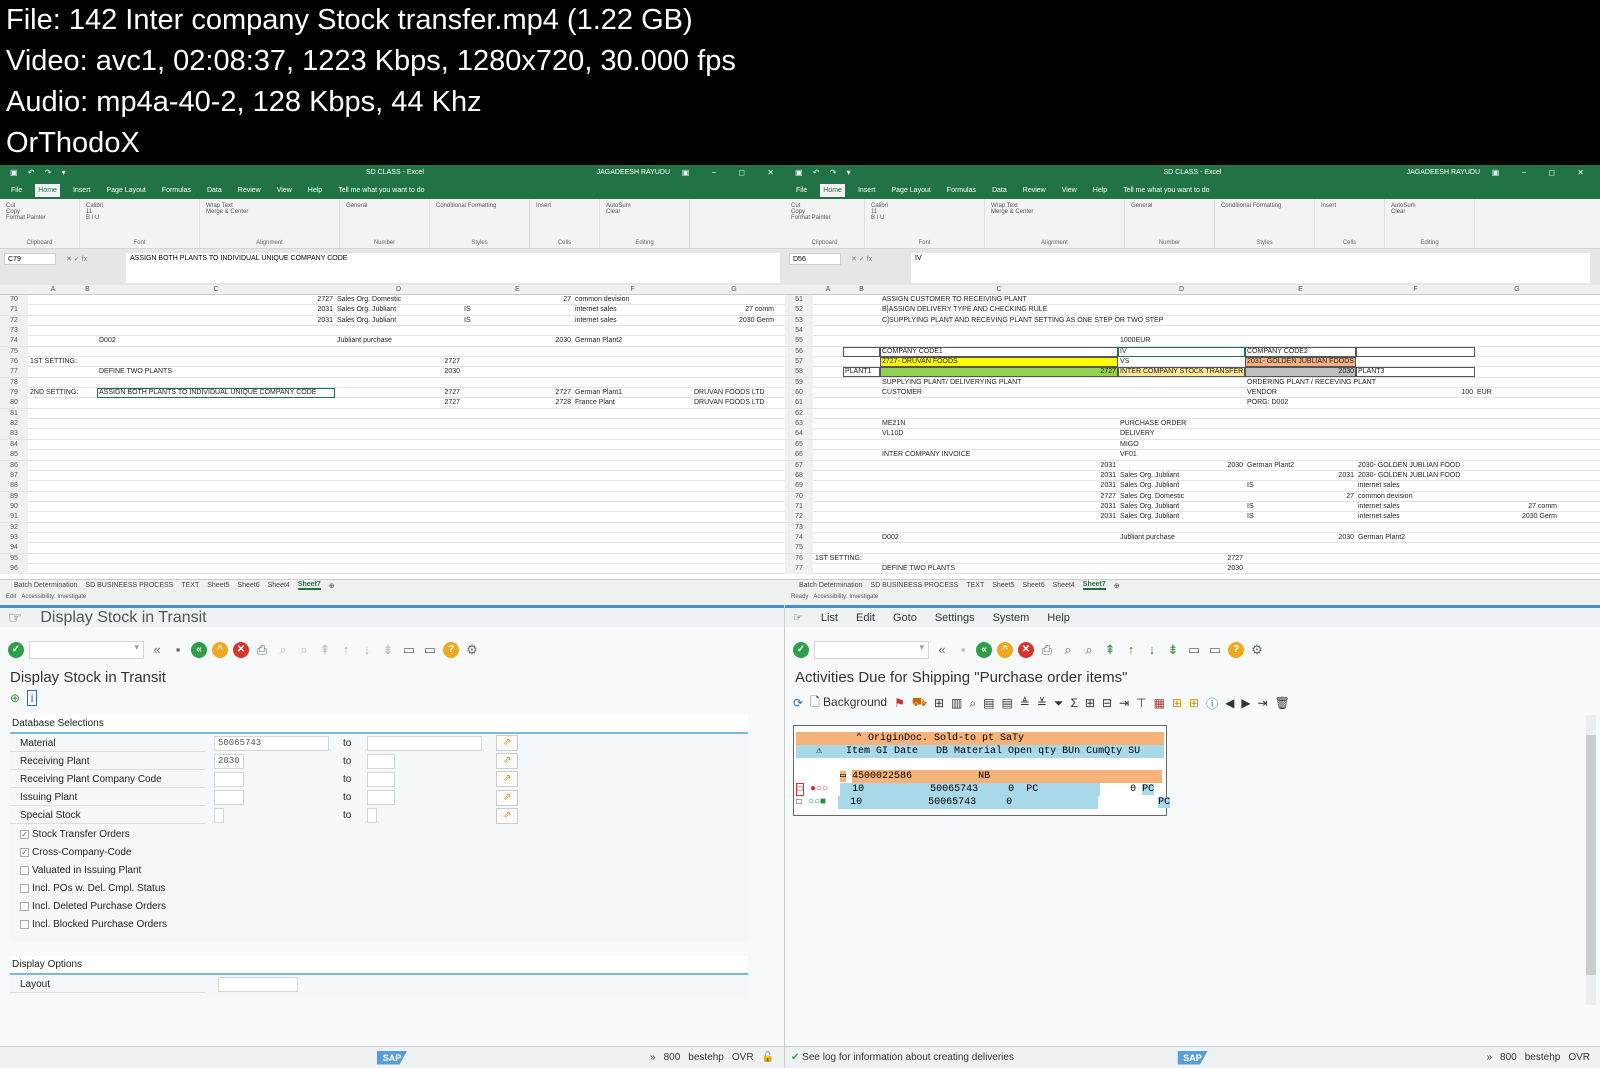 Image resolution: width=1600 pixels, height=1068 pixels. I want to click on cell: 2727- DRUVAN FOODS, so click(920, 361).